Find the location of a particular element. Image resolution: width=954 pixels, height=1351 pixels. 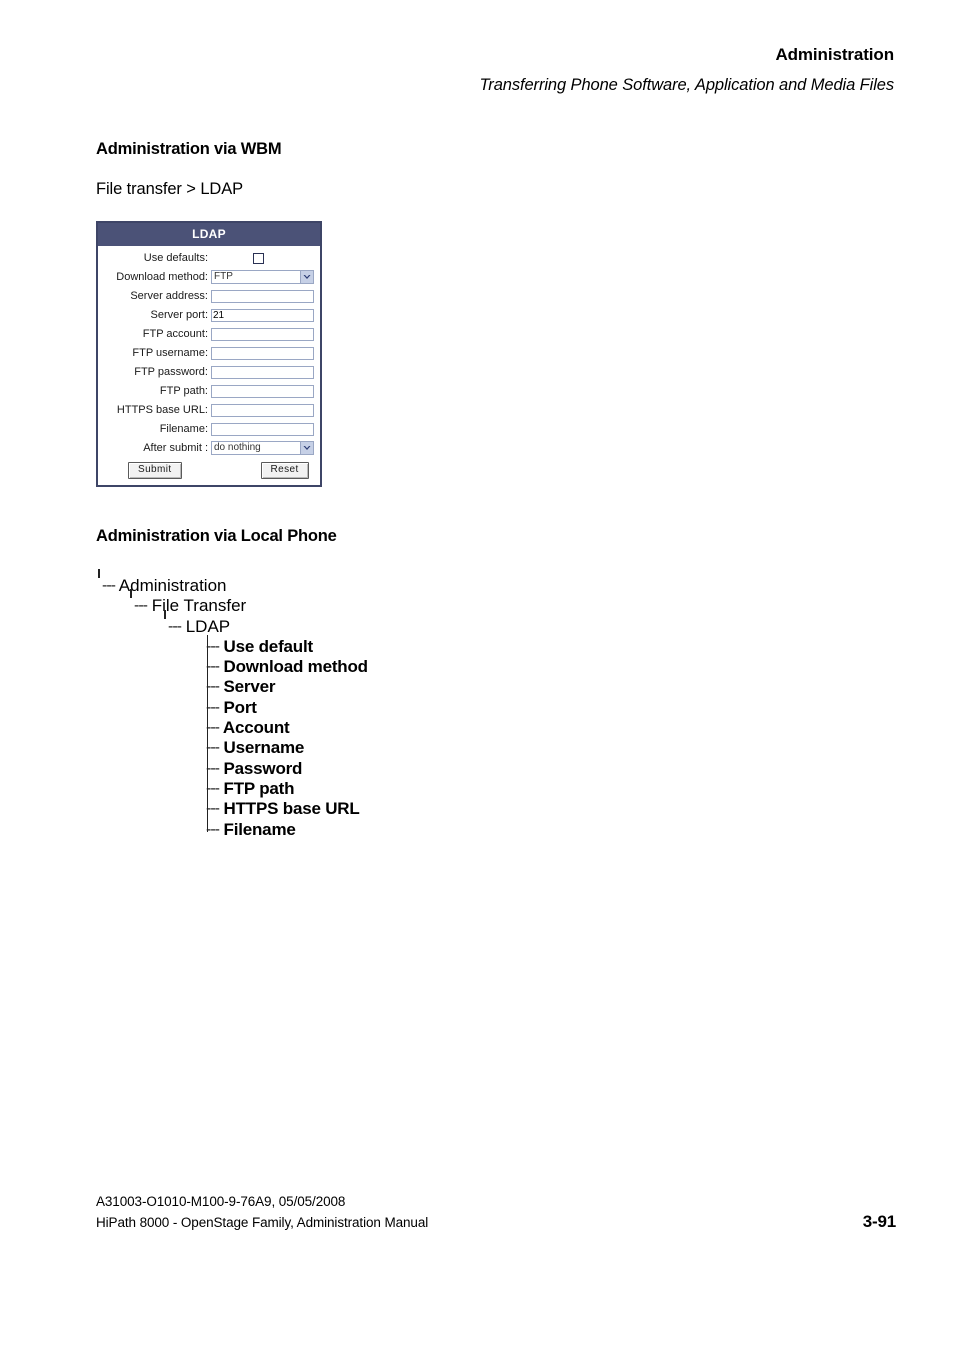

tree-leaf-label: Use default is located at coordinates (268, 646).